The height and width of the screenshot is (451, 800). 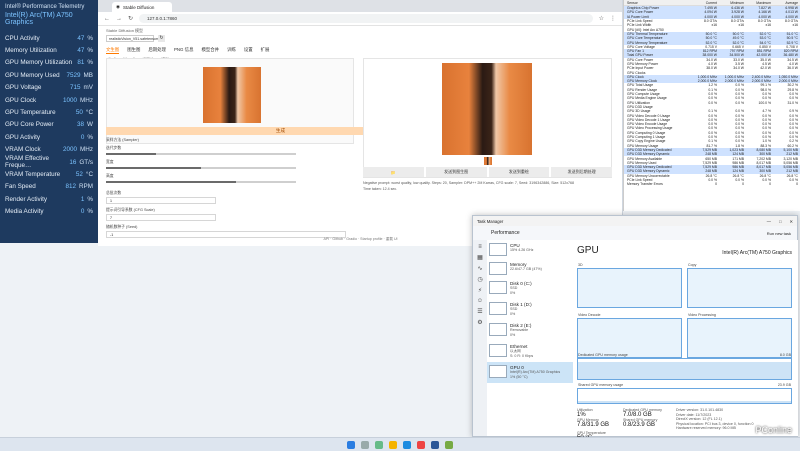 I want to click on height-label: 高度, so click(x=110, y=176).